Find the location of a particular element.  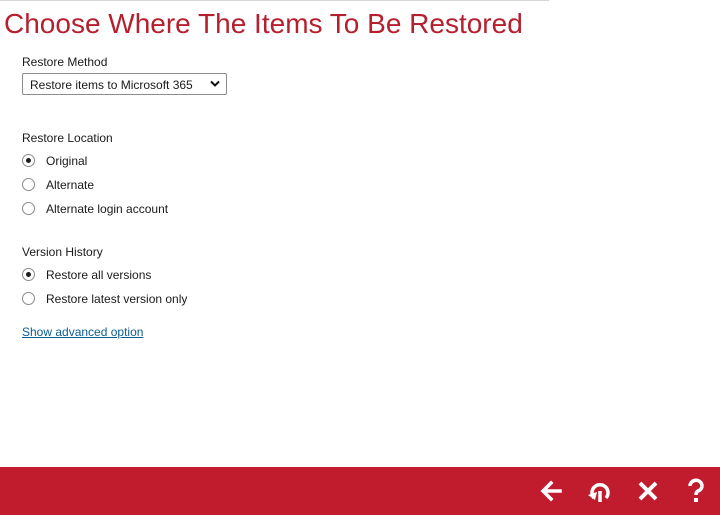

restore-icon is located at coordinates (599, 492).